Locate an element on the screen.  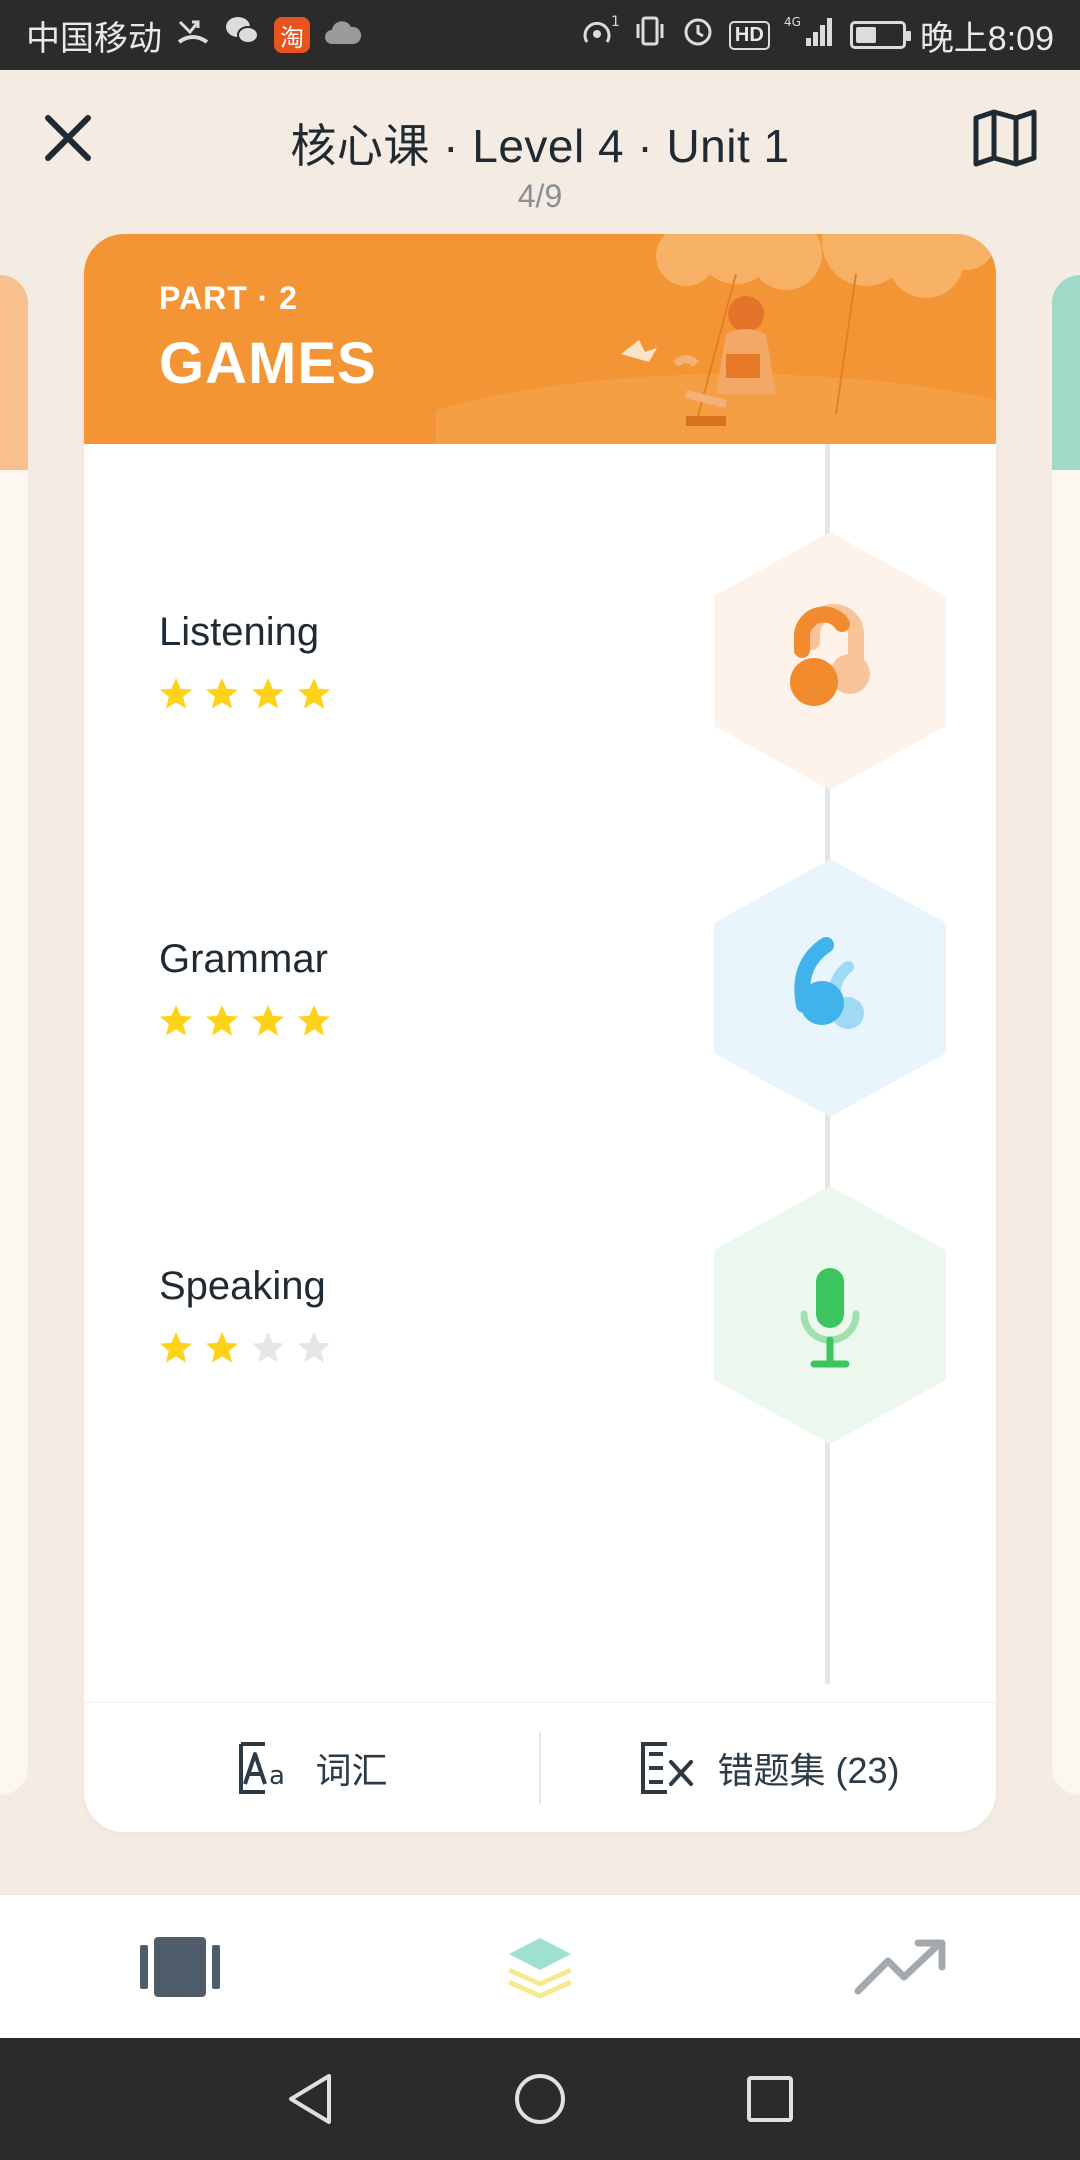
back-icon is located at coordinates (310, 2099).